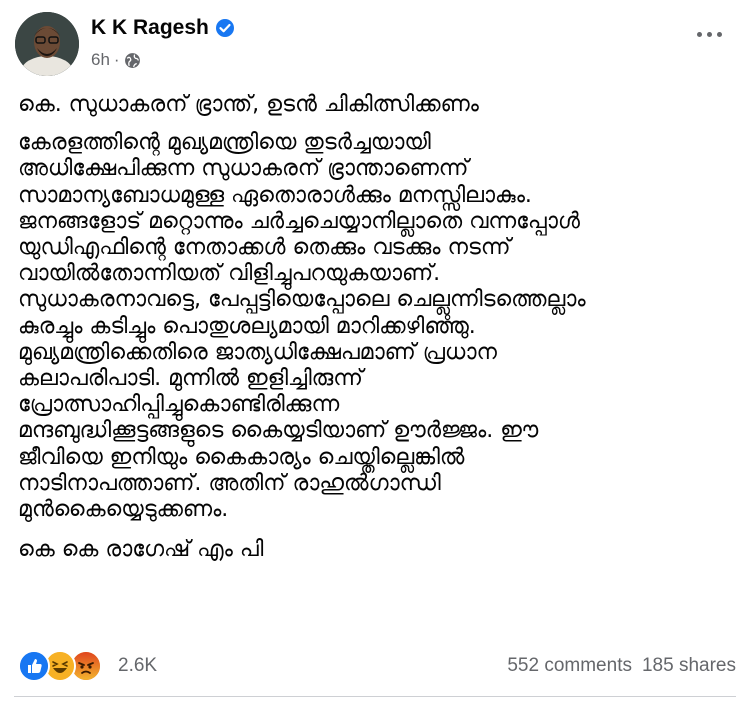 The width and height of the screenshot is (750, 701). What do you see at coordinates (34, 666) in the screenshot?
I see `like-reaction-icon` at bounding box center [34, 666].